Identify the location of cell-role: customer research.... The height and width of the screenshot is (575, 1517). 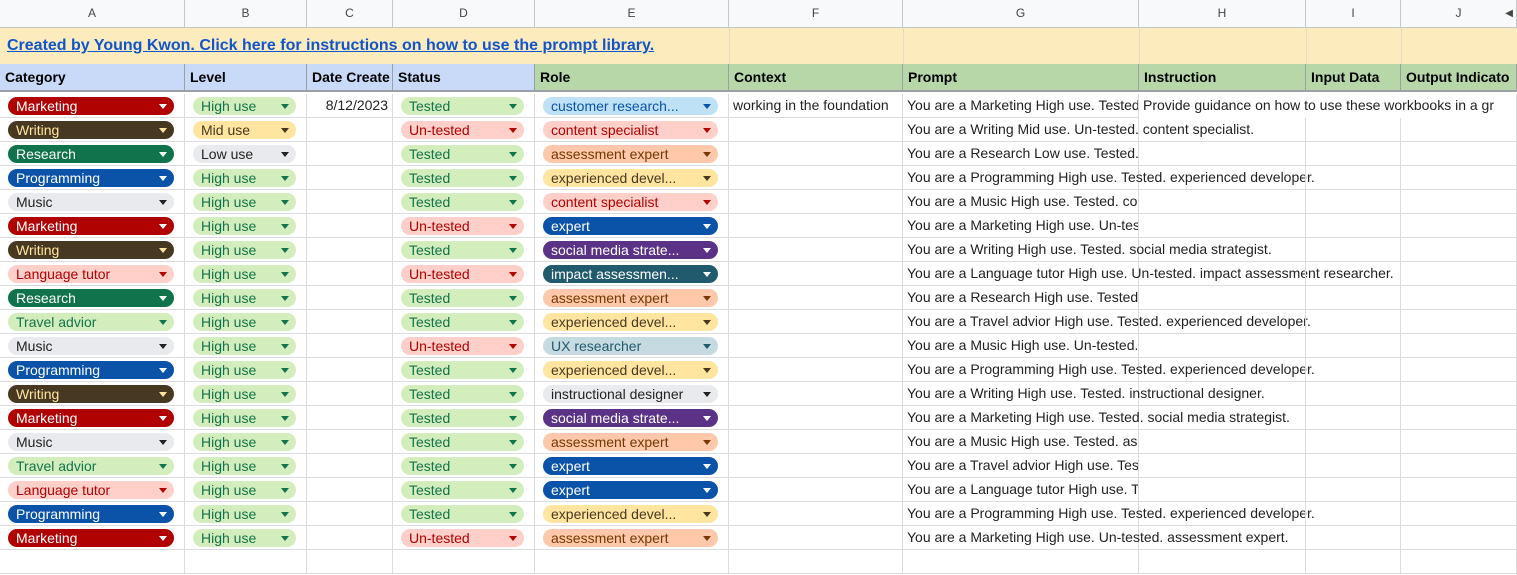
(632, 106).